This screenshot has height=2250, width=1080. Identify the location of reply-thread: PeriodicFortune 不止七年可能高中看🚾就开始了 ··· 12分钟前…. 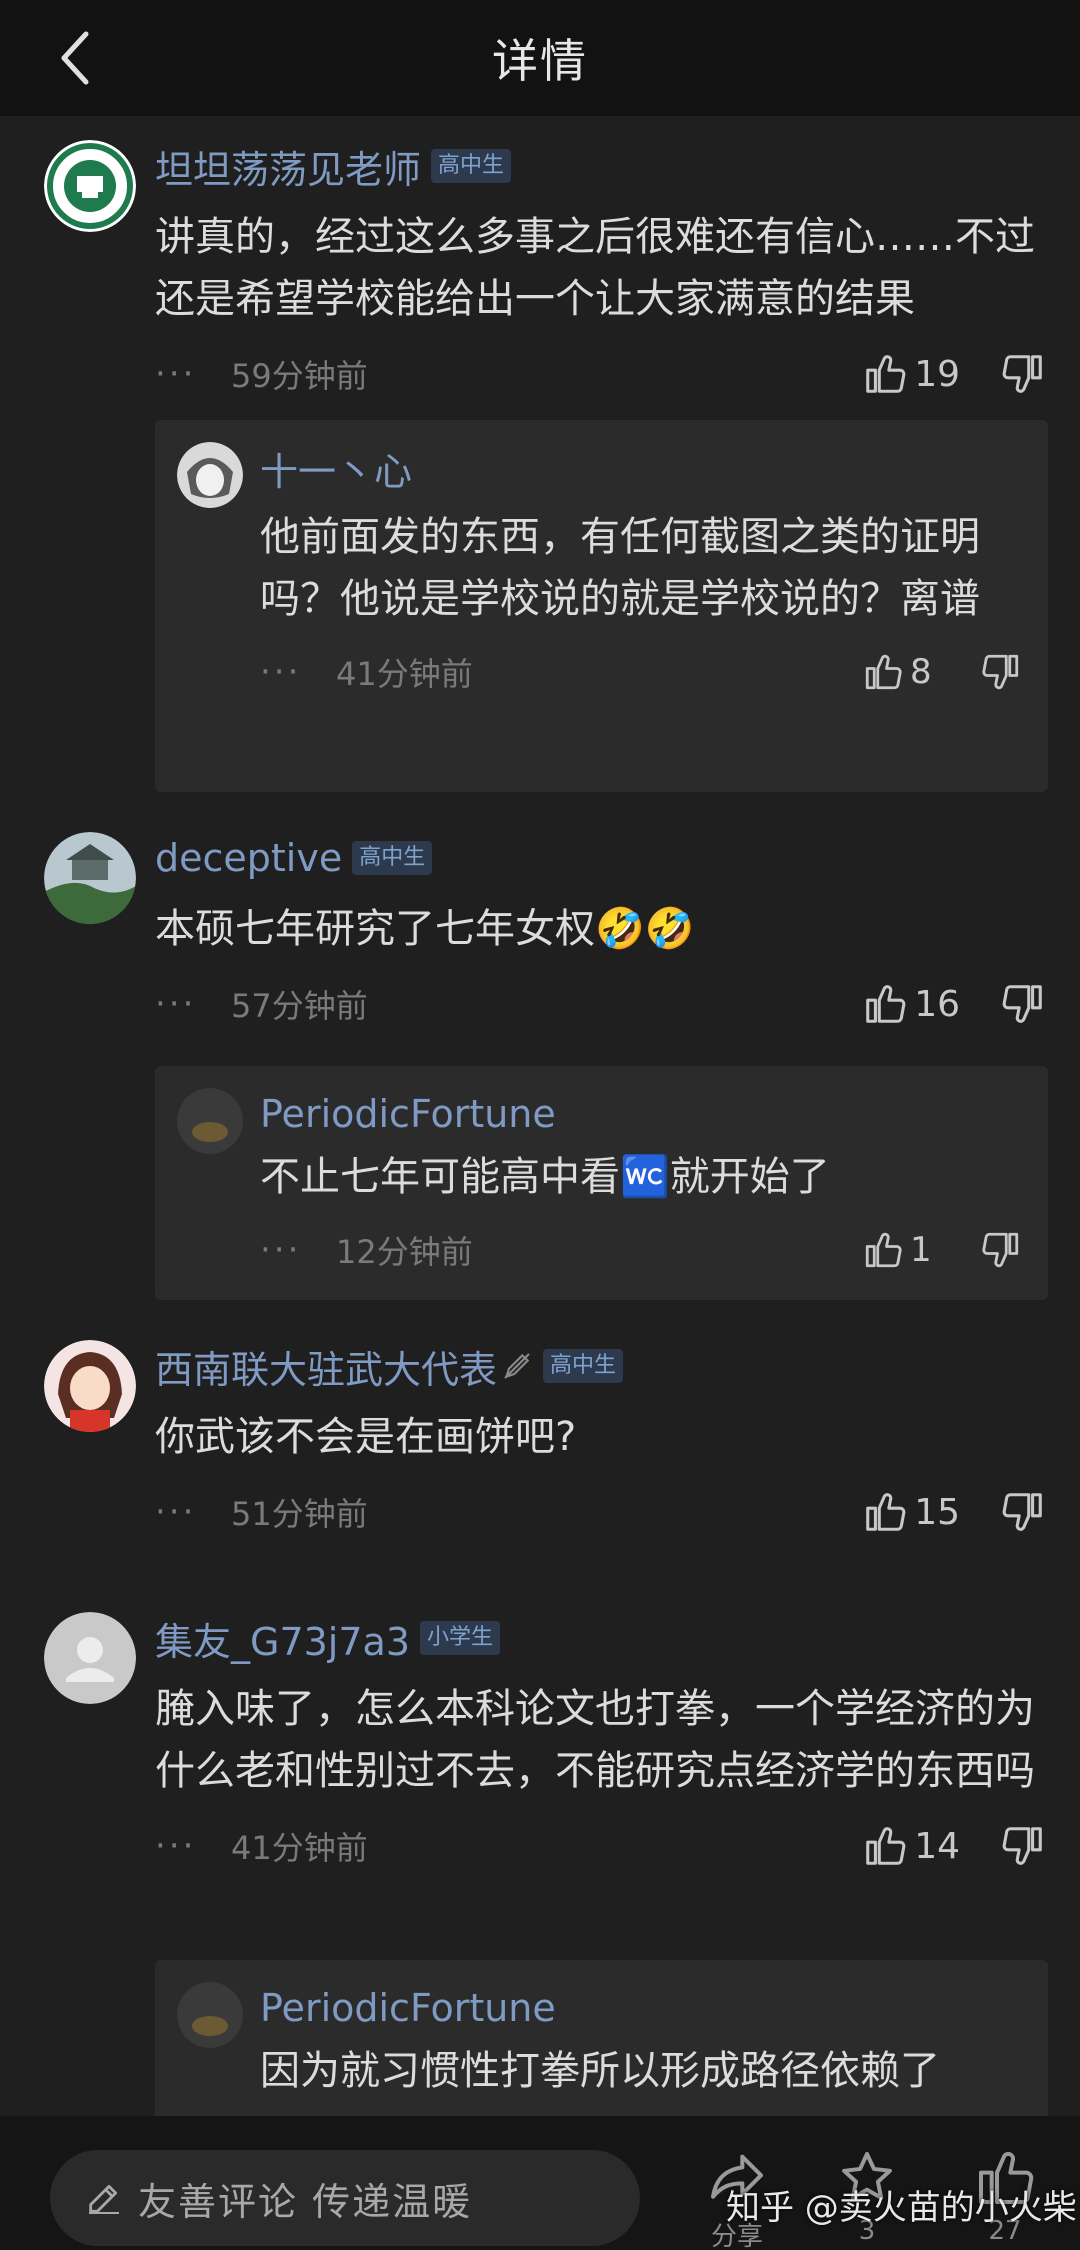
(601, 1183).